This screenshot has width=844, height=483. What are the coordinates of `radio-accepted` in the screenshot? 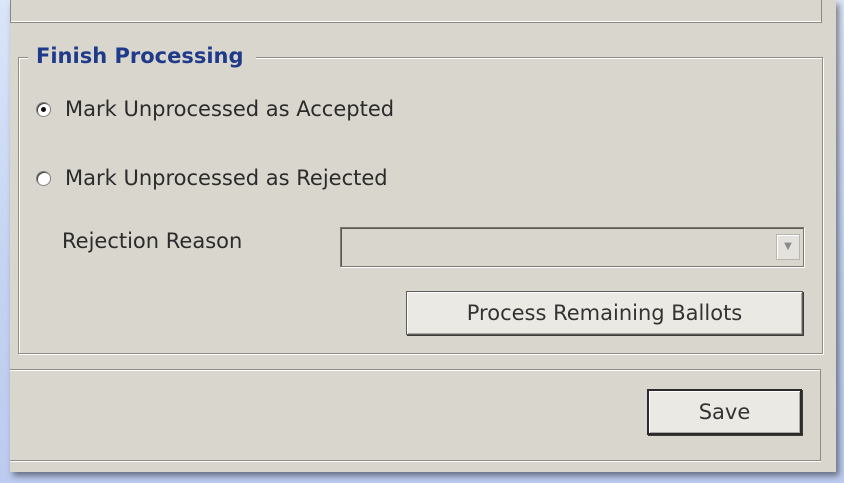 It's located at (43, 109).